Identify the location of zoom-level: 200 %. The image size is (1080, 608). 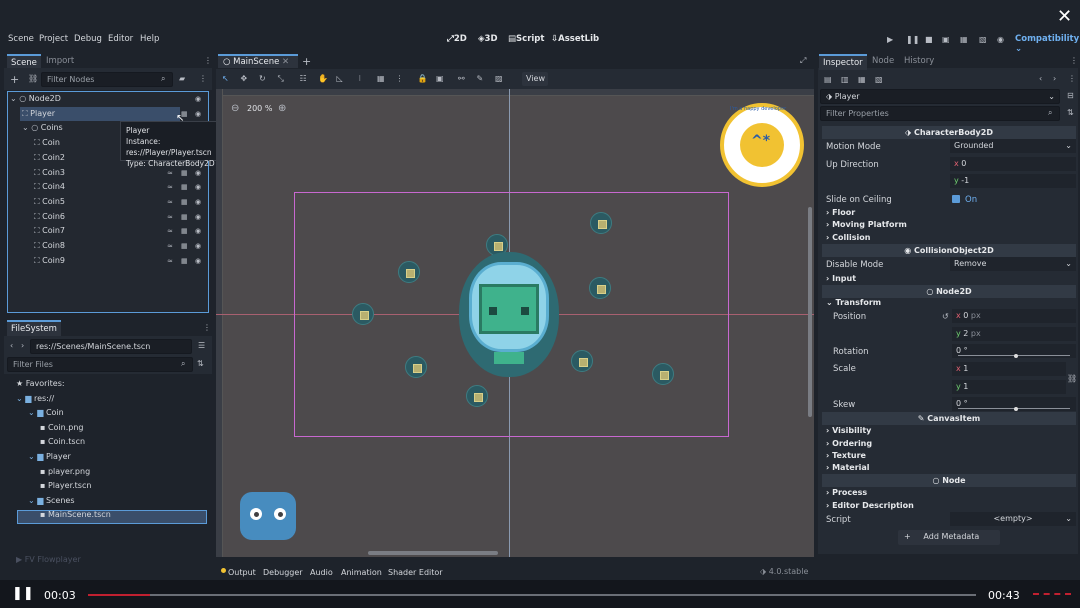
(259, 108).